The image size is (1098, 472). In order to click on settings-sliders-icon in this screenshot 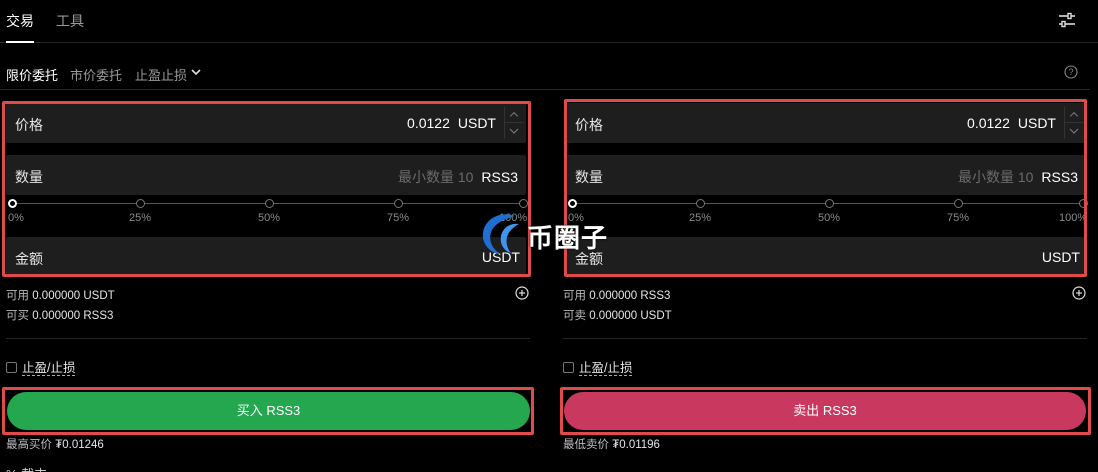, I will do `click(1067, 20)`.